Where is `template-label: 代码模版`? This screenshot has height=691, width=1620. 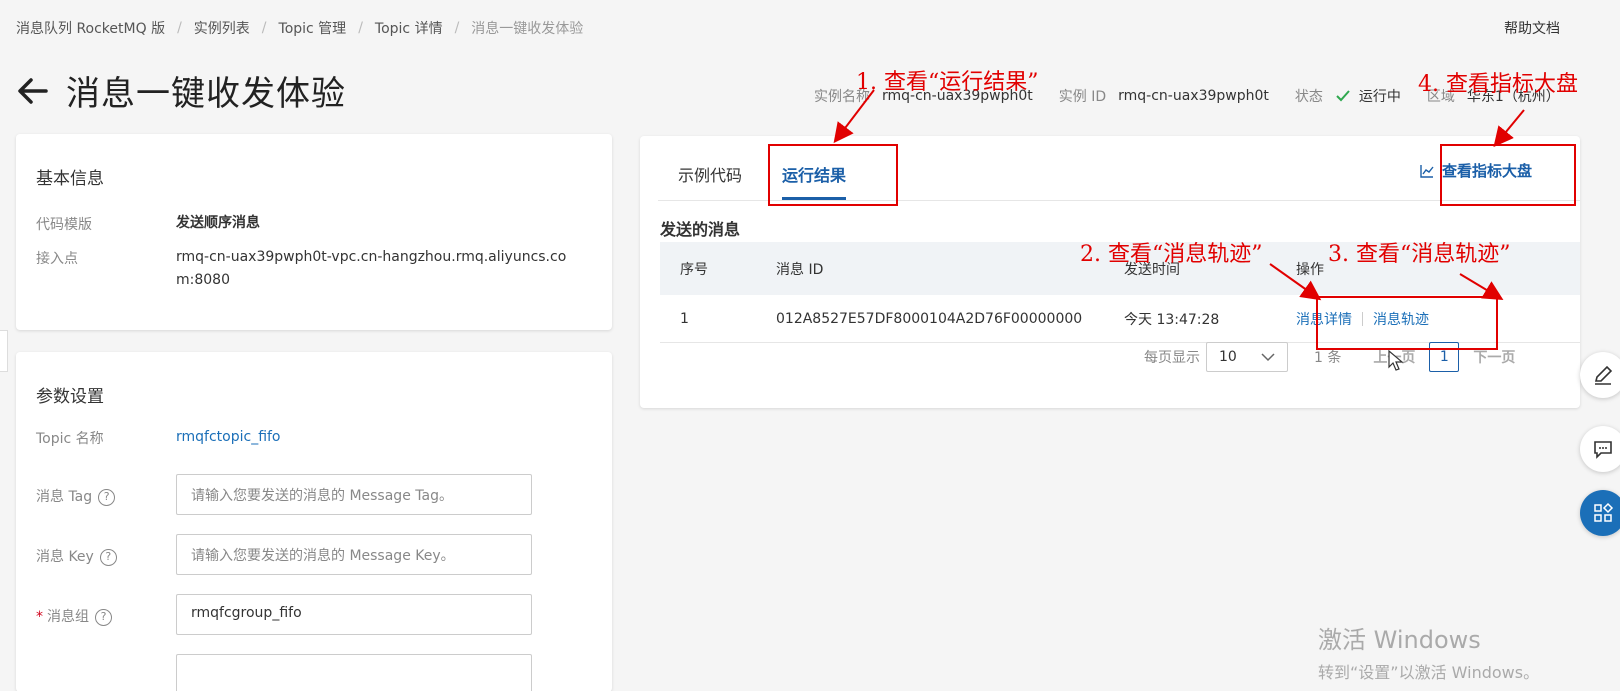 template-label: 代码模版 is located at coordinates (64, 225).